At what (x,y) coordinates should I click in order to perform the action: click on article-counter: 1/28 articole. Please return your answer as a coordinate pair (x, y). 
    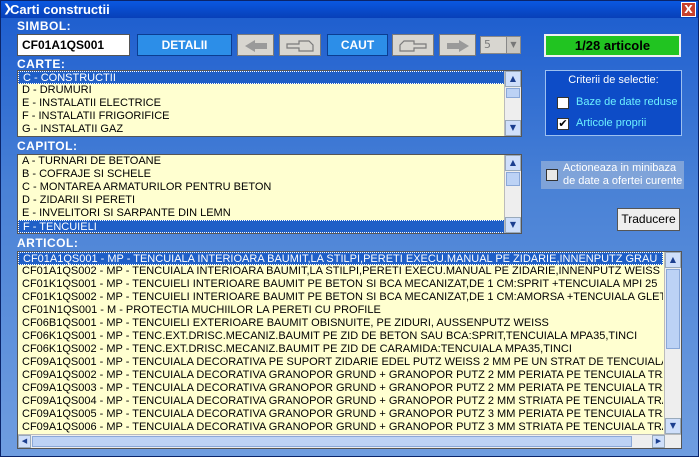
    Looking at the image, I should click on (612, 45).